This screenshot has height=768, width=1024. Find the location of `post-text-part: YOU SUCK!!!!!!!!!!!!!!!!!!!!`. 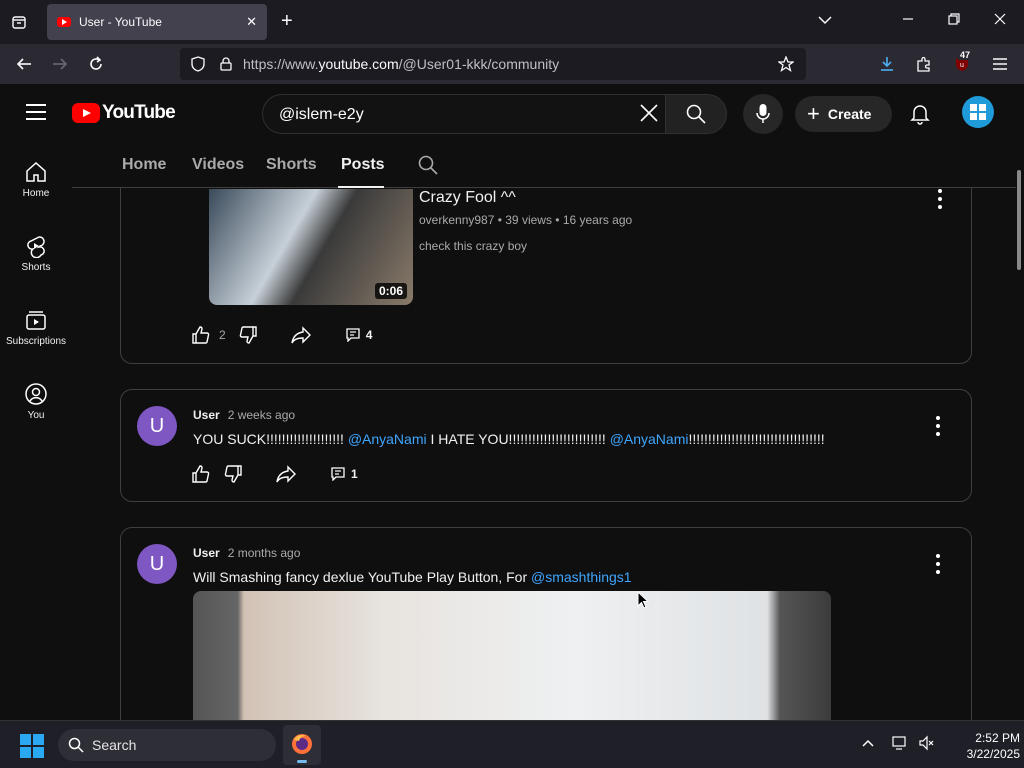

post-text-part: YOU SUCK!!!!!!!!!!!!!!!!!!!! is located at coordinates (270, 439).